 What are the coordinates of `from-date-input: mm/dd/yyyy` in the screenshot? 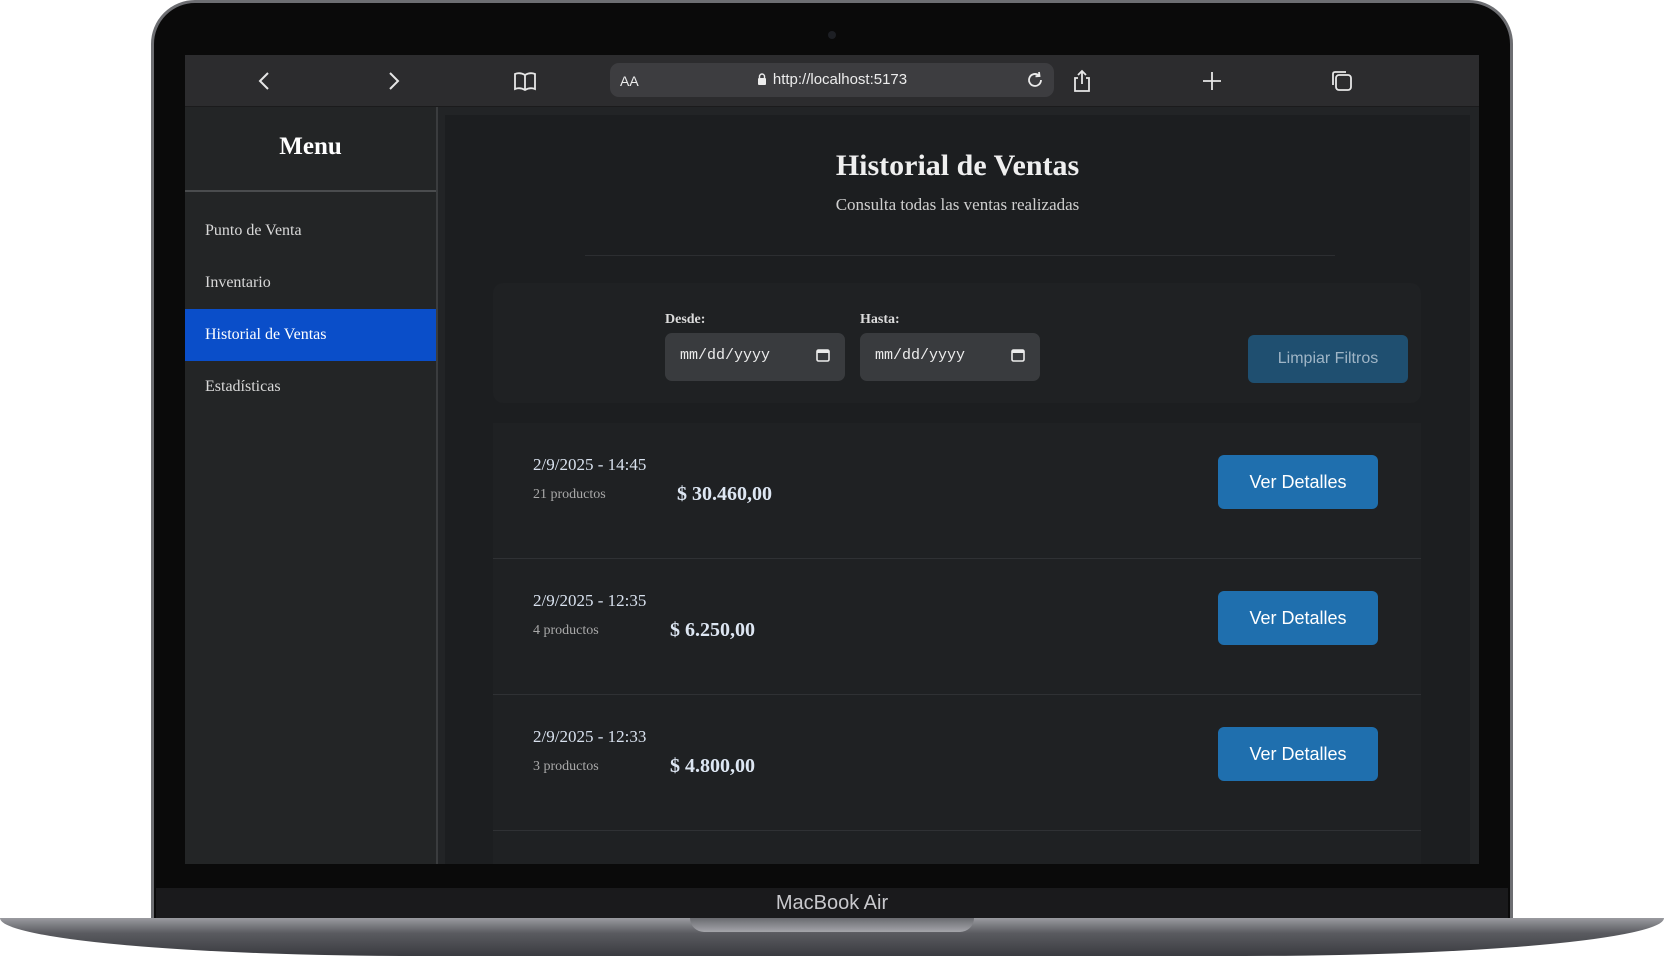 It's located at (755, 357).